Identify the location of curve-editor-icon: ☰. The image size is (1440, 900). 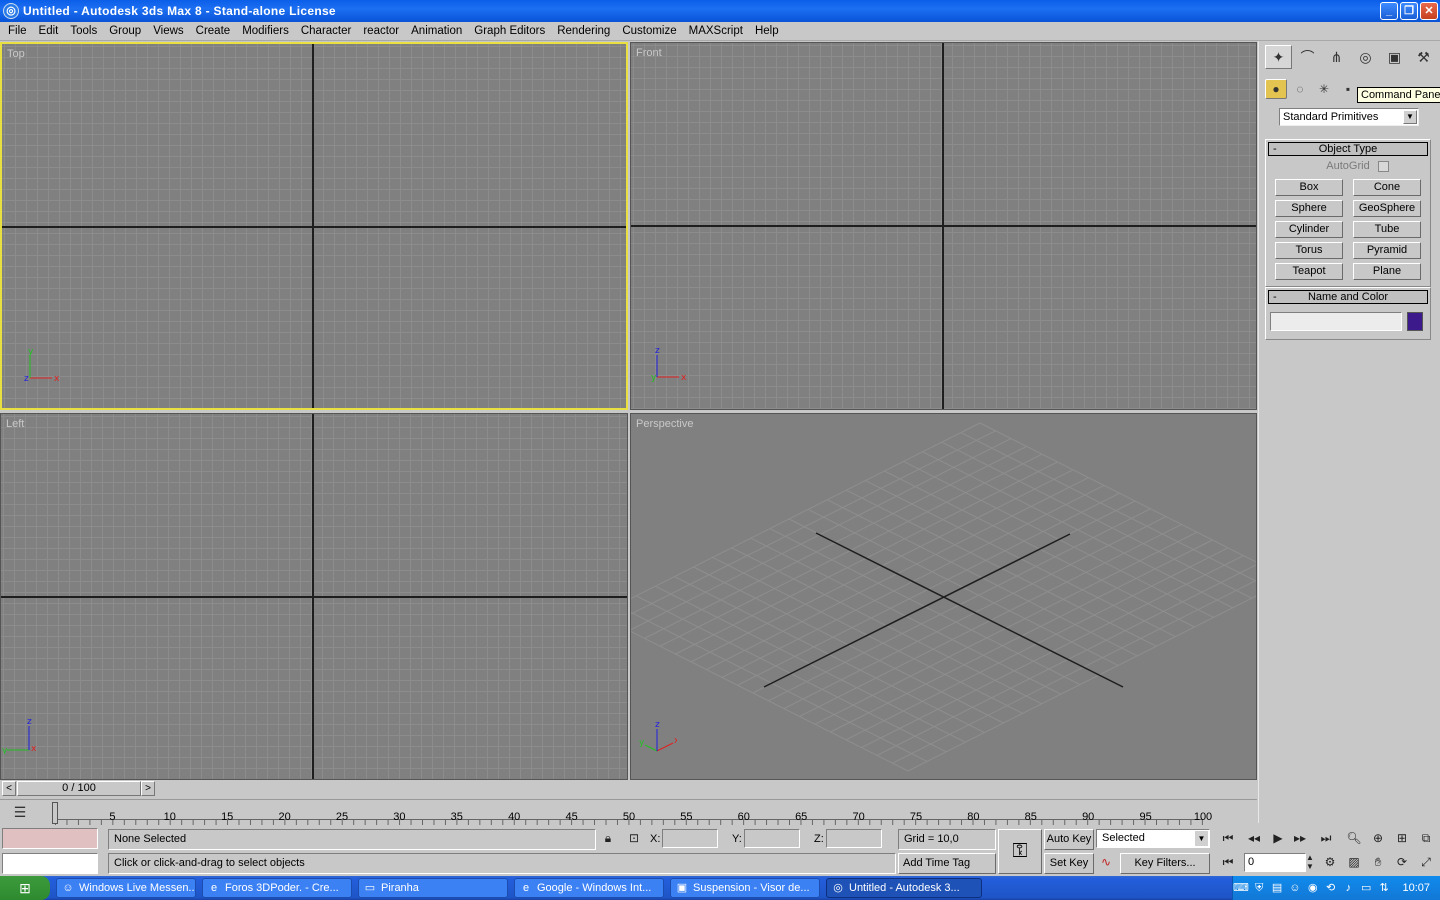
(20, 813).